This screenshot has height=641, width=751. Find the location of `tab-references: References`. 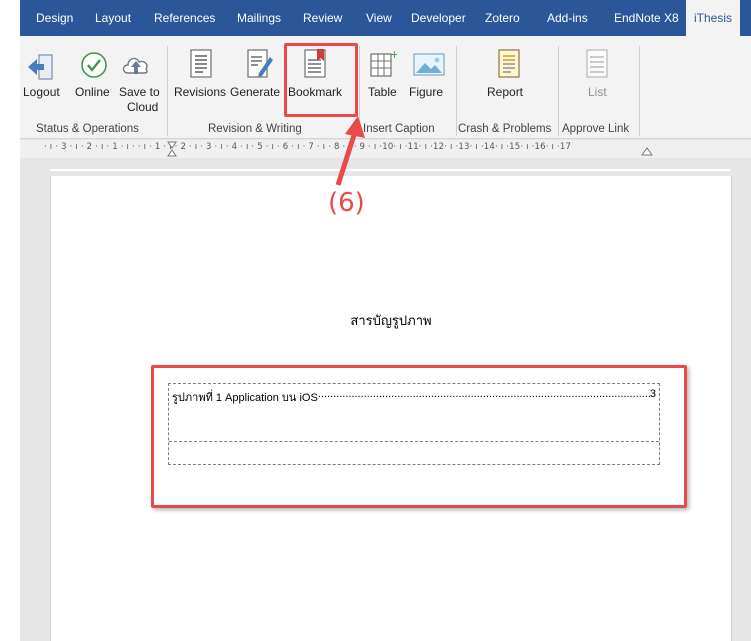

tab-references: References is located at coordinates (184, 18).